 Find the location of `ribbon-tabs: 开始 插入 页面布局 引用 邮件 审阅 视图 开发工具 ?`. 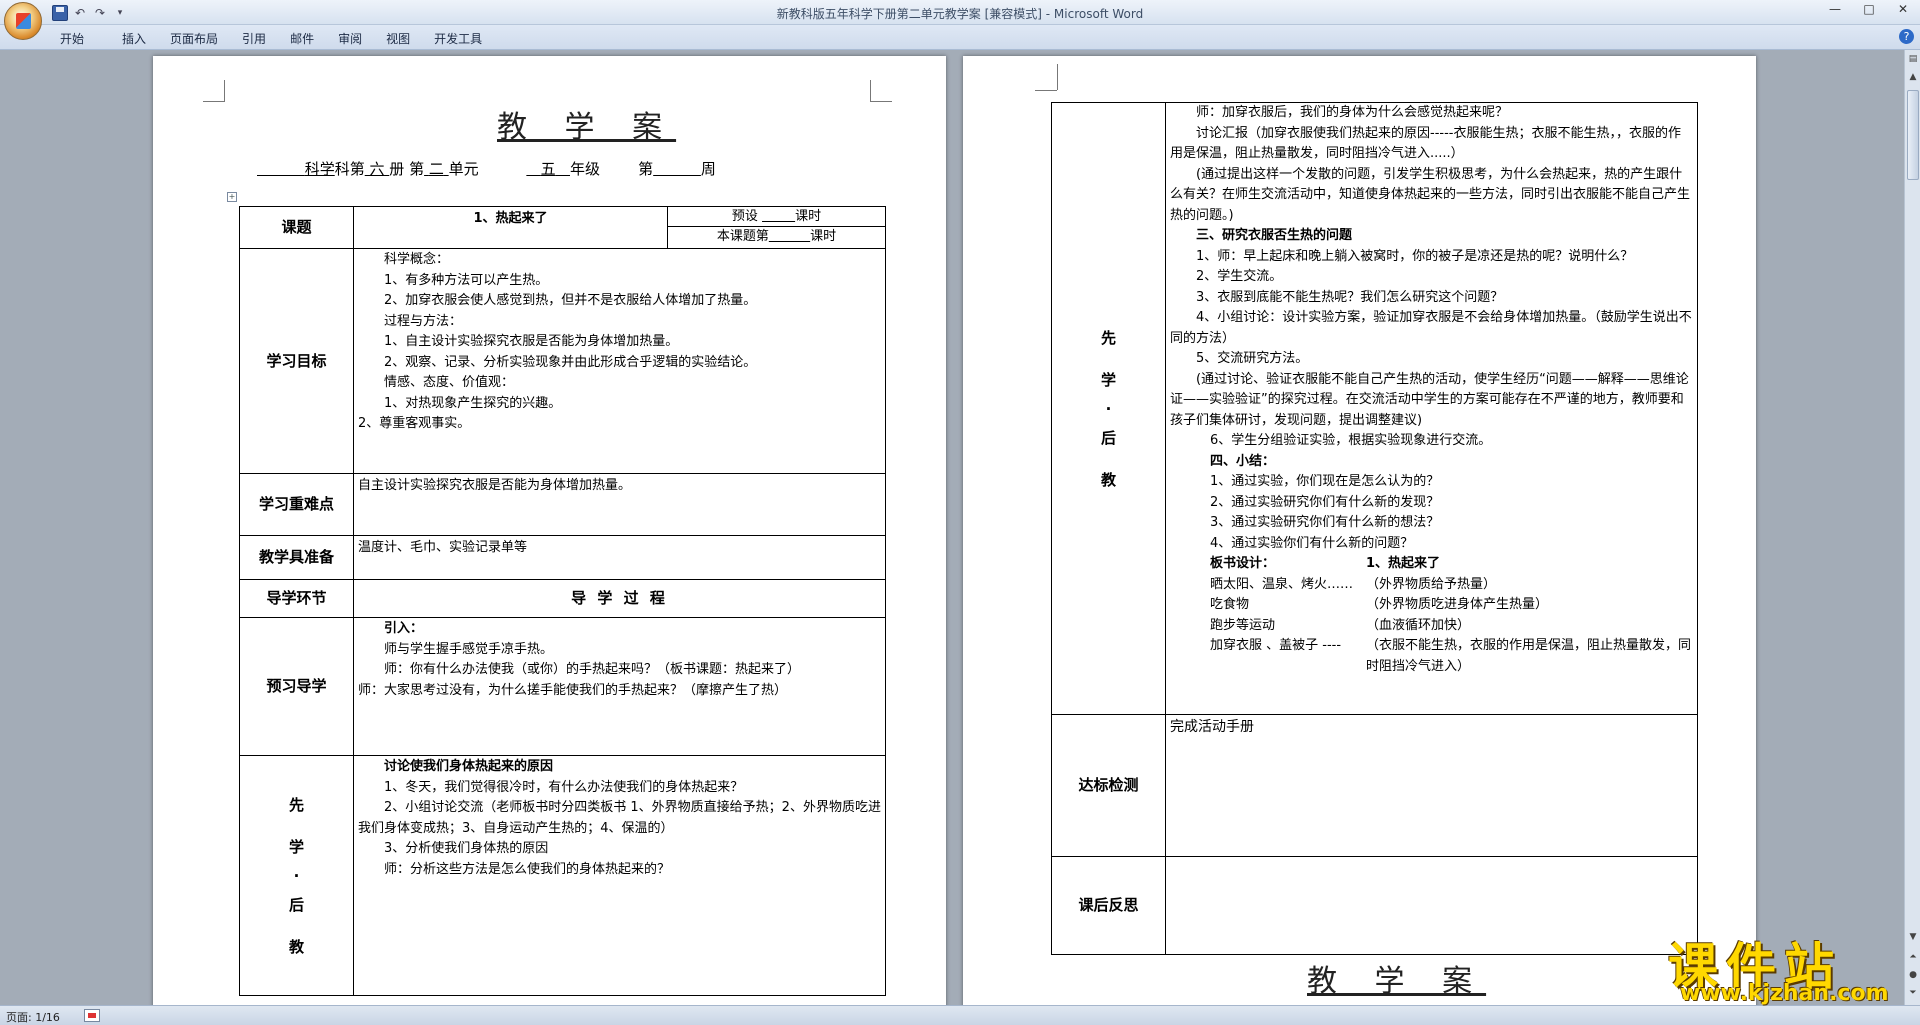

ribbon-tabs: 开始 插入 页面布局 引用 邮件 审阅 视图 开发工具 ? is located at coordinates (960, 37).